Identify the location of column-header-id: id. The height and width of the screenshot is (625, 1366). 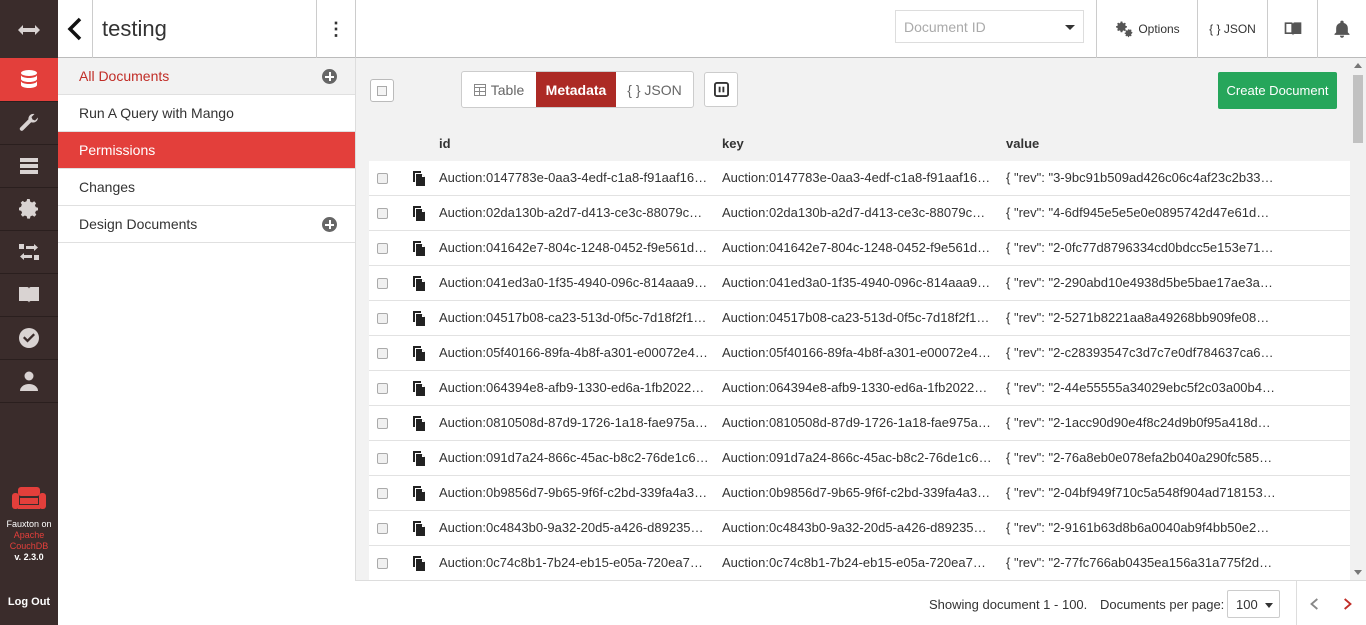
(445, 143).